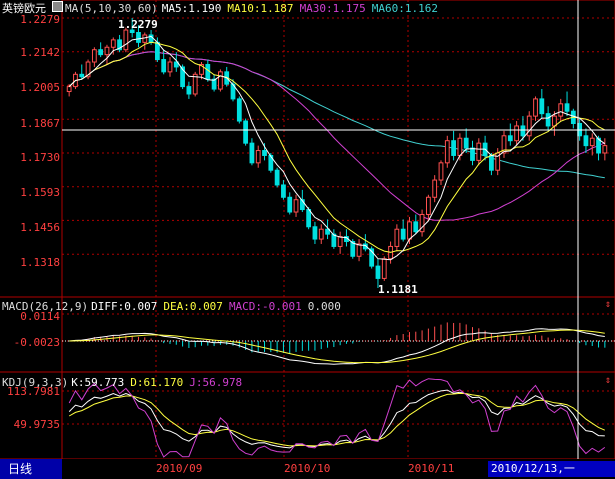  Describe the element at coordinates (324, 306) in the screenshot. I see `macd-extra-value: 0.000` at that location.